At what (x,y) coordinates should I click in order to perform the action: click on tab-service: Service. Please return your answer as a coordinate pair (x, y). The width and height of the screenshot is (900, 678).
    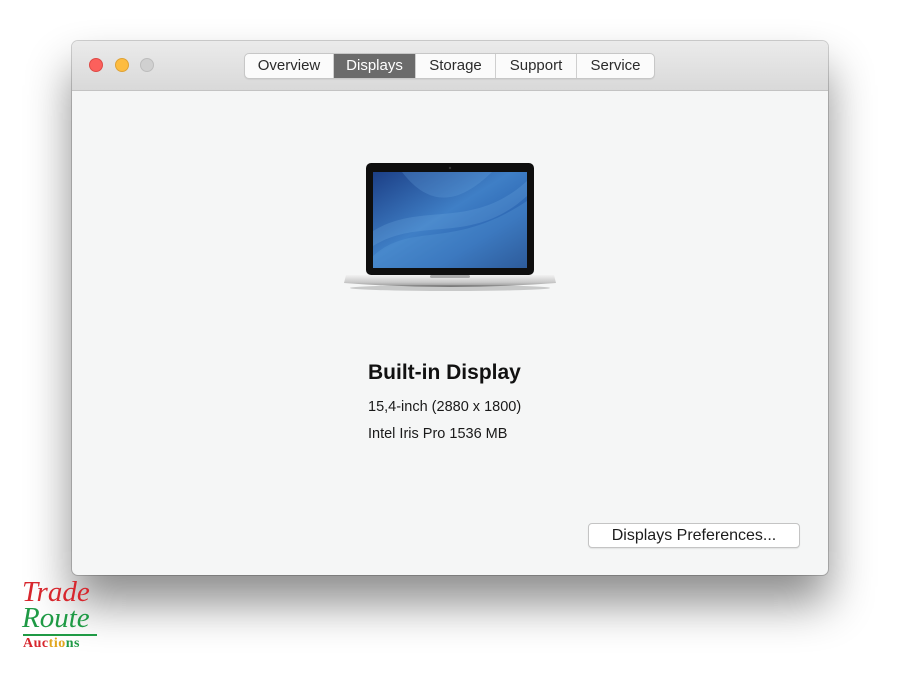
    Looking at the image, I should click on (615, 66).